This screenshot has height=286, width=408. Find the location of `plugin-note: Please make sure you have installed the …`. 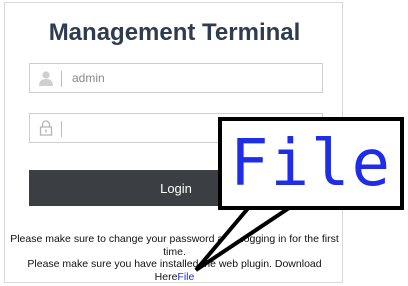

plugin-note: Please make sure you have installed the … is located at coordinates (174, 270).